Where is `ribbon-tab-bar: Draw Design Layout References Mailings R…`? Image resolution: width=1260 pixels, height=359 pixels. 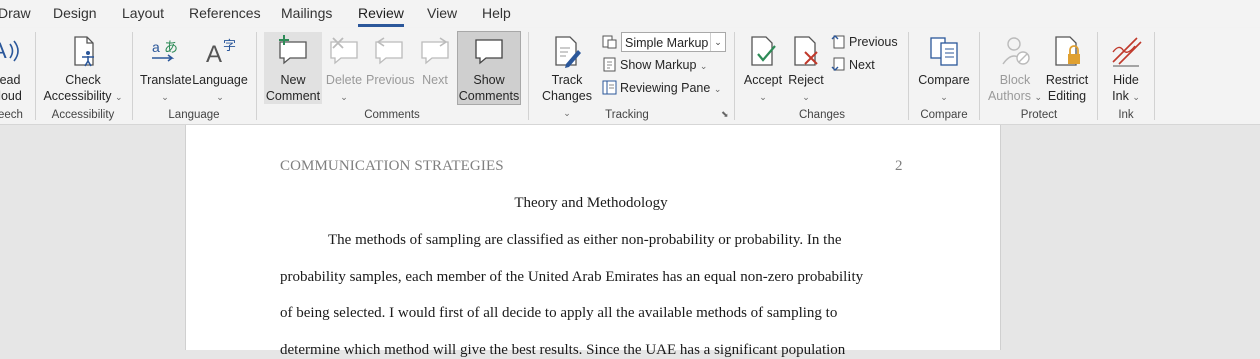 ribbon-tab-bar: Draw Design Layout References Mailings R… is located at coordinates (630, 14).